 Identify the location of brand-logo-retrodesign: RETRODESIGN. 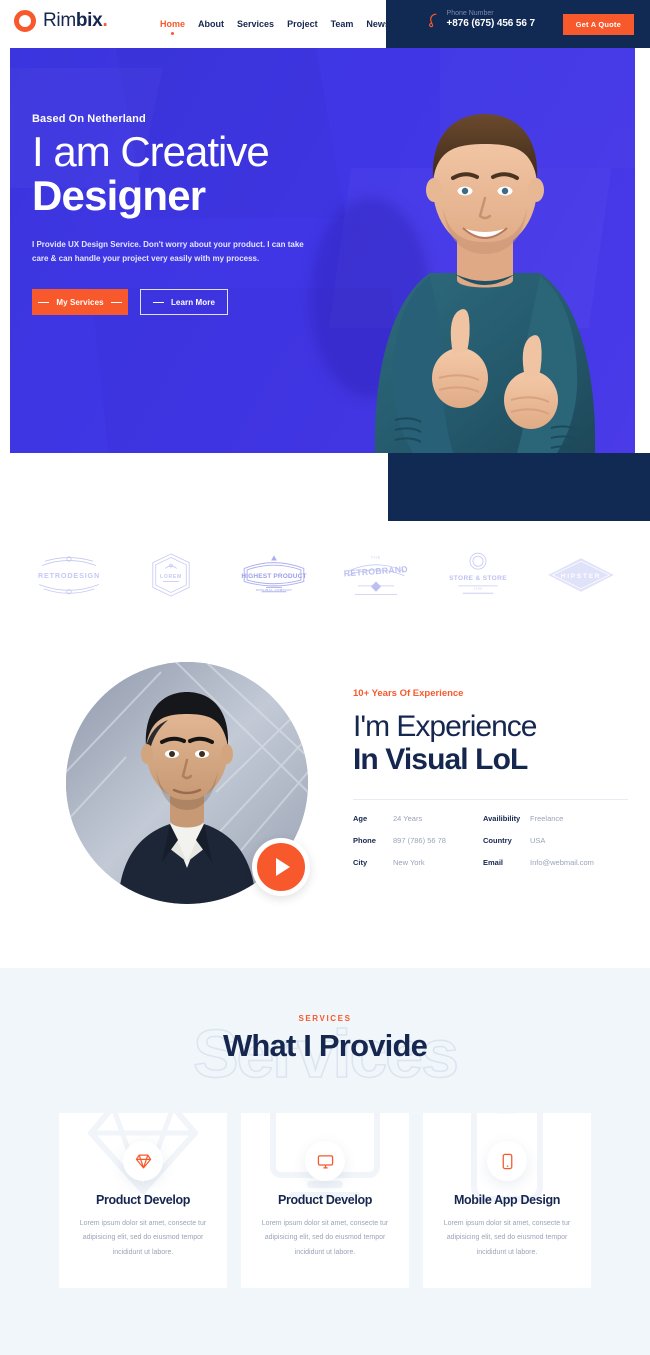
(69, 575).